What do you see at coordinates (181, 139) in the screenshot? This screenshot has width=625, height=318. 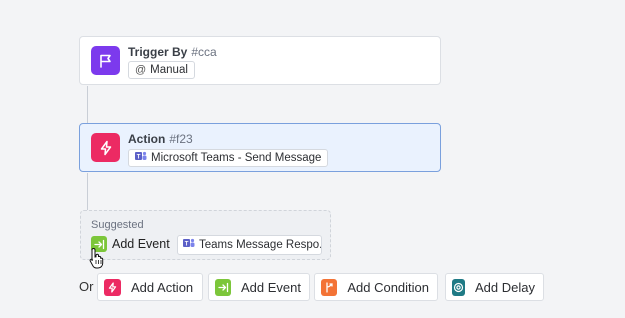 I see `action-id: #f23` at bounding box center [181, 139].